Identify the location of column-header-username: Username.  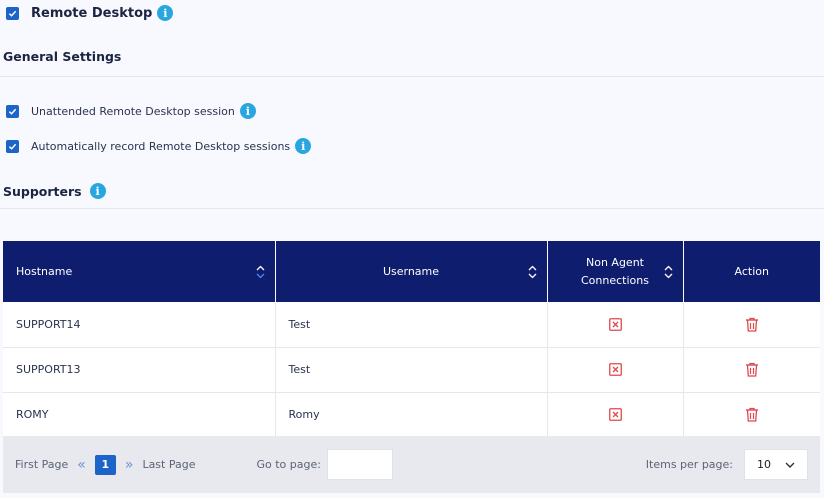
(411, 271).